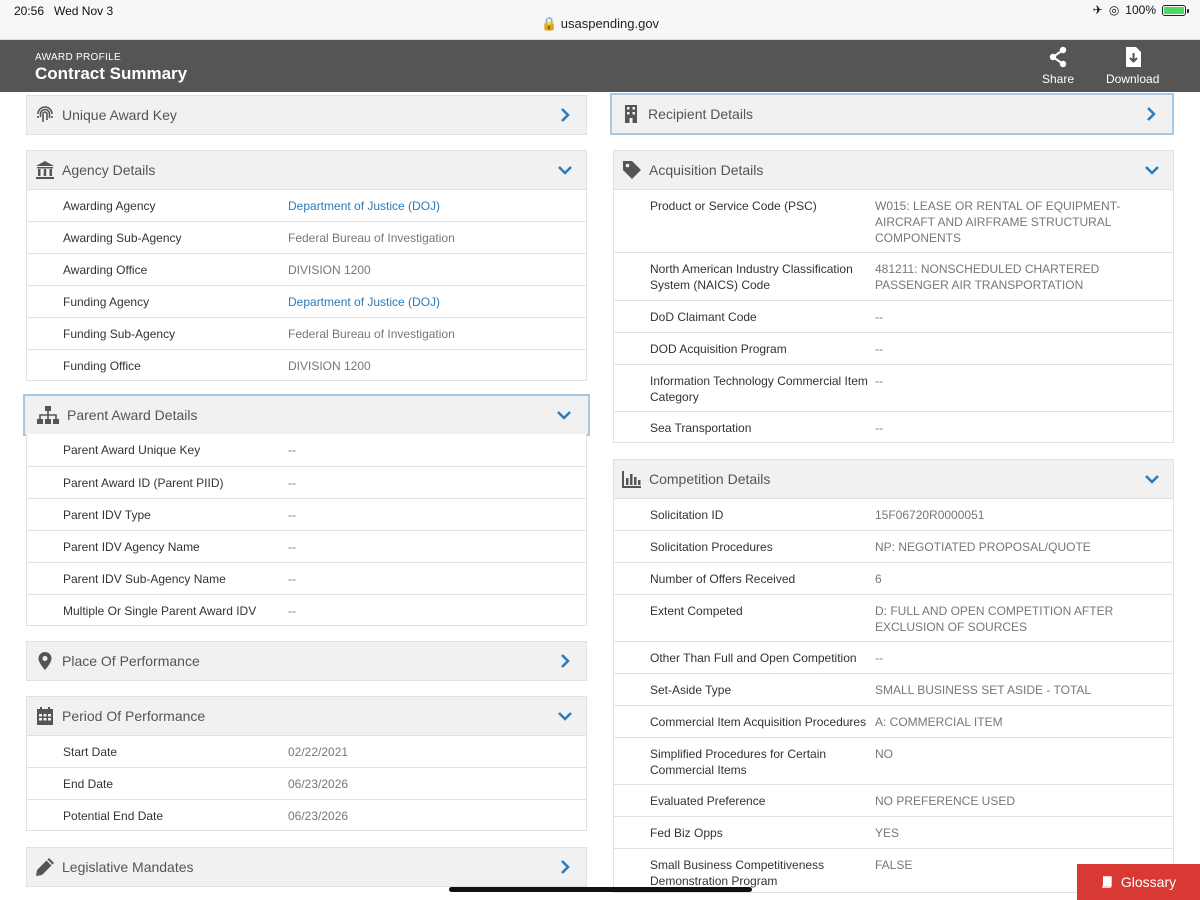 The image size is (1200, 900). Describe the element at coordinates (29, 11) in the screenshot. I see `status-time: 20:56` at that location.